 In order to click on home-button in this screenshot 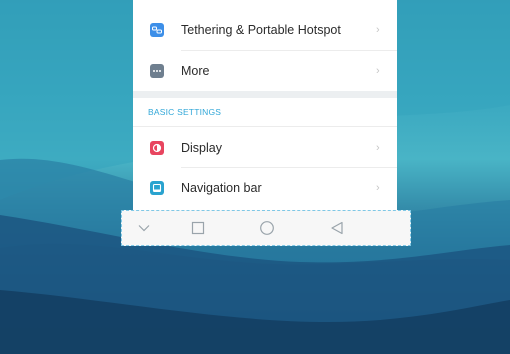, I will do `click(267, 228)`.